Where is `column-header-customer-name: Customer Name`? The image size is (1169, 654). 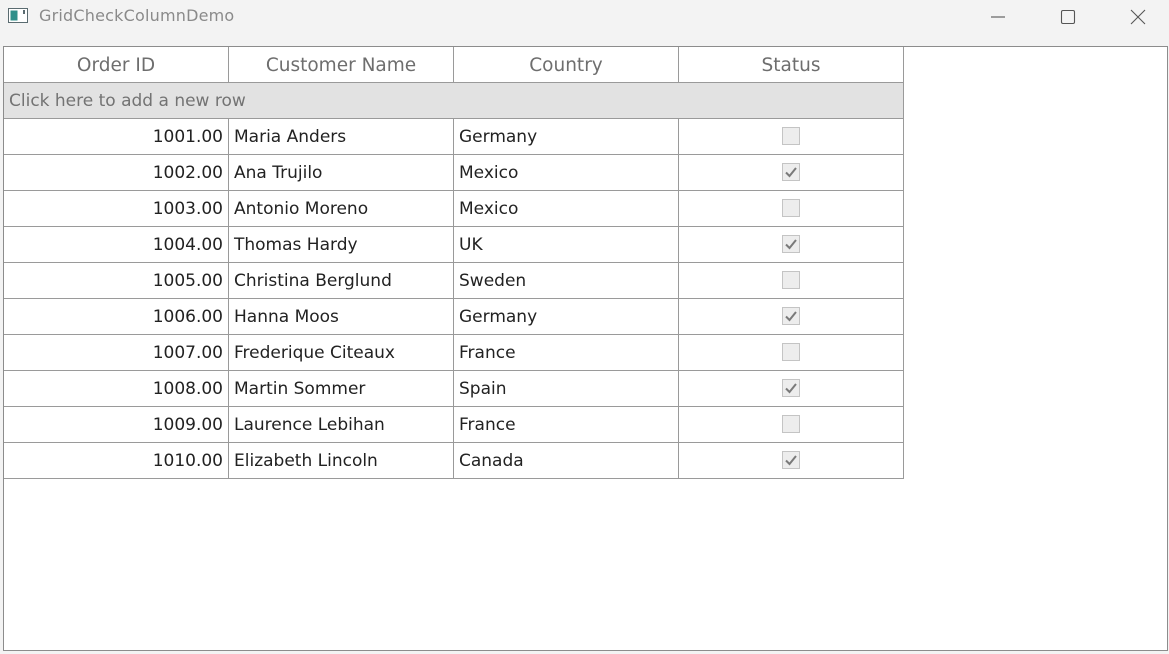
column-header-customer-name: Customer Name is located at coordinates (341, 65).